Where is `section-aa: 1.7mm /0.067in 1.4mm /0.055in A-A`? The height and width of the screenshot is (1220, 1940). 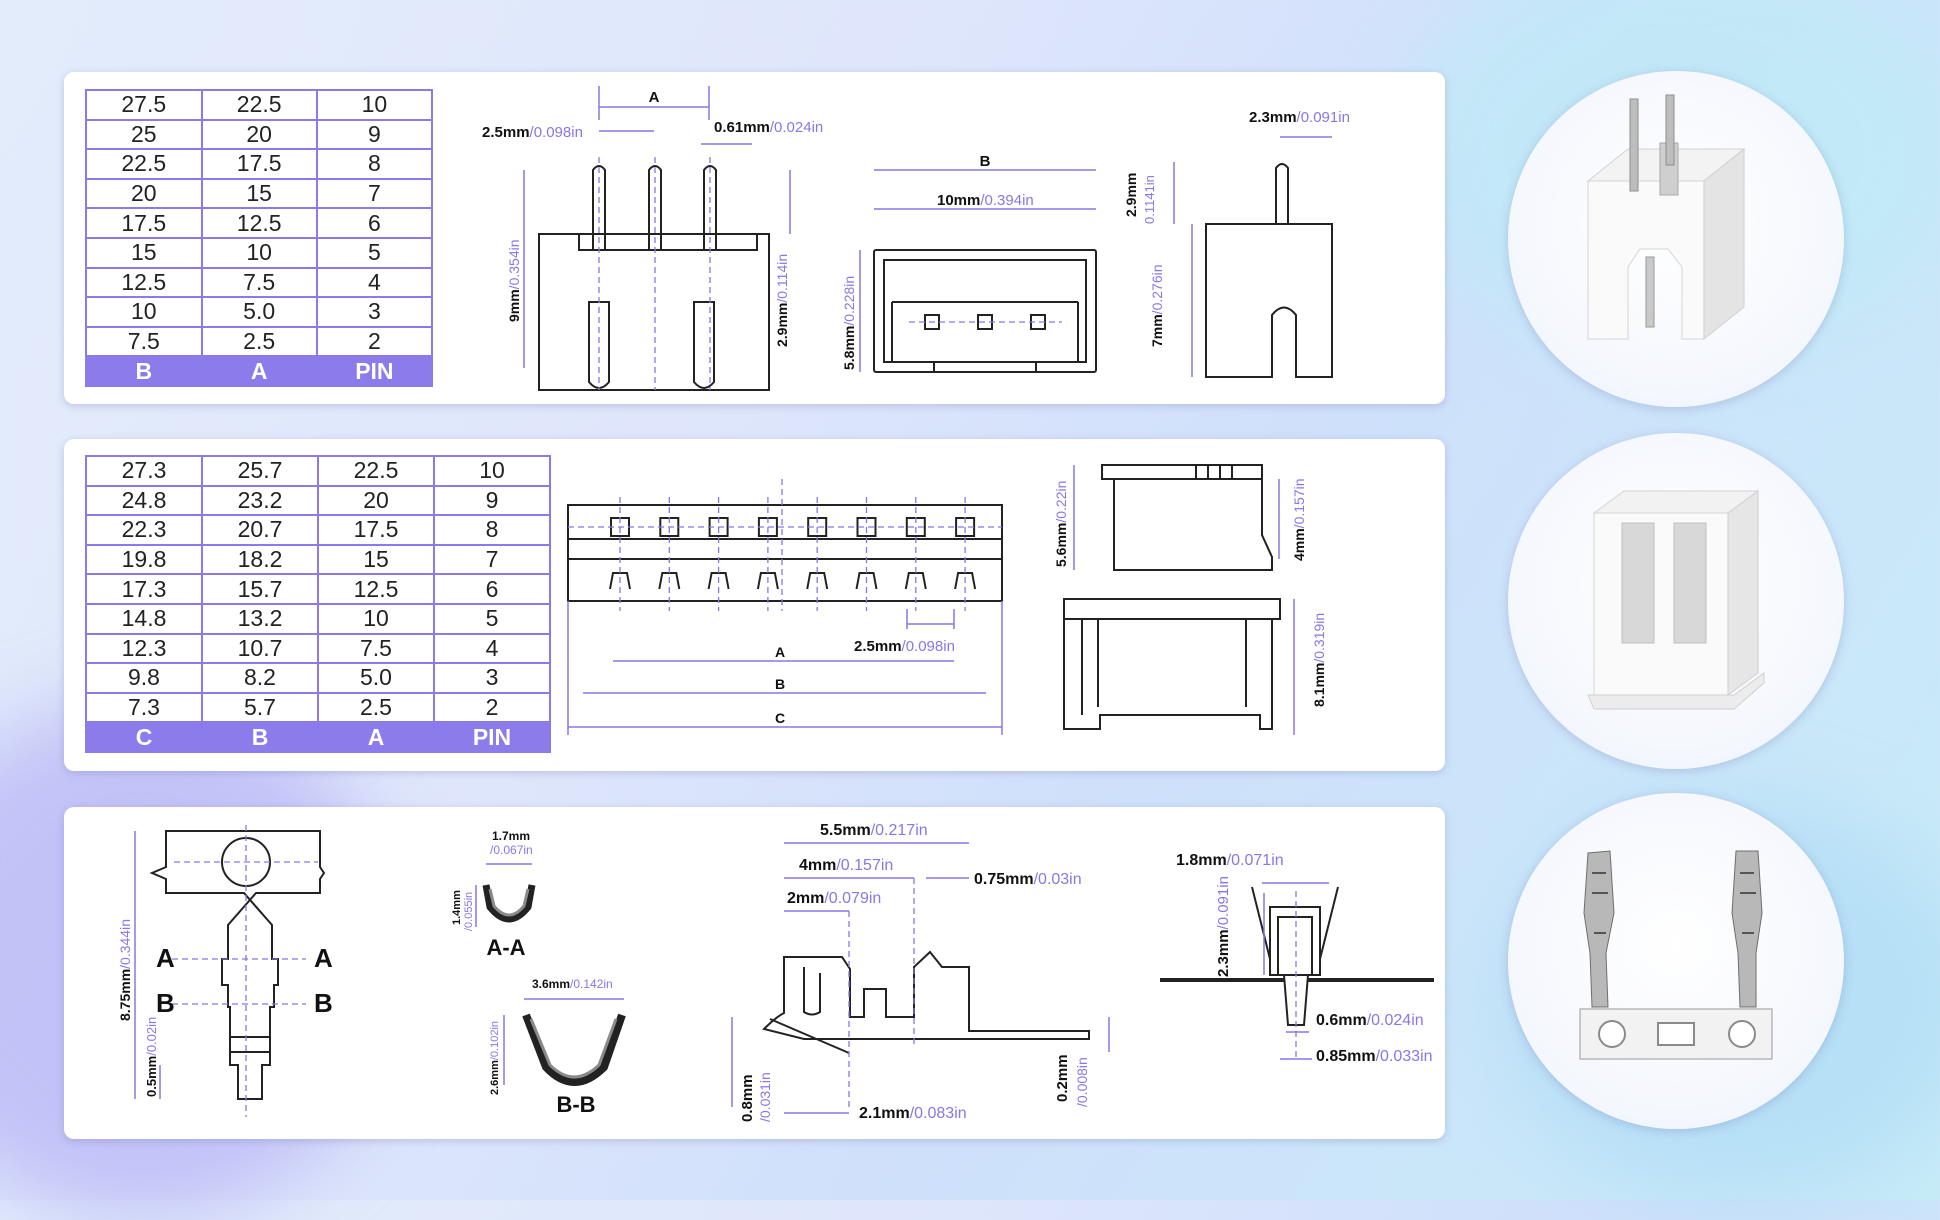 section-aa: 1.7mm /0.067in 1.4mm /0.055in A-A is located at coordinates (493, 894).